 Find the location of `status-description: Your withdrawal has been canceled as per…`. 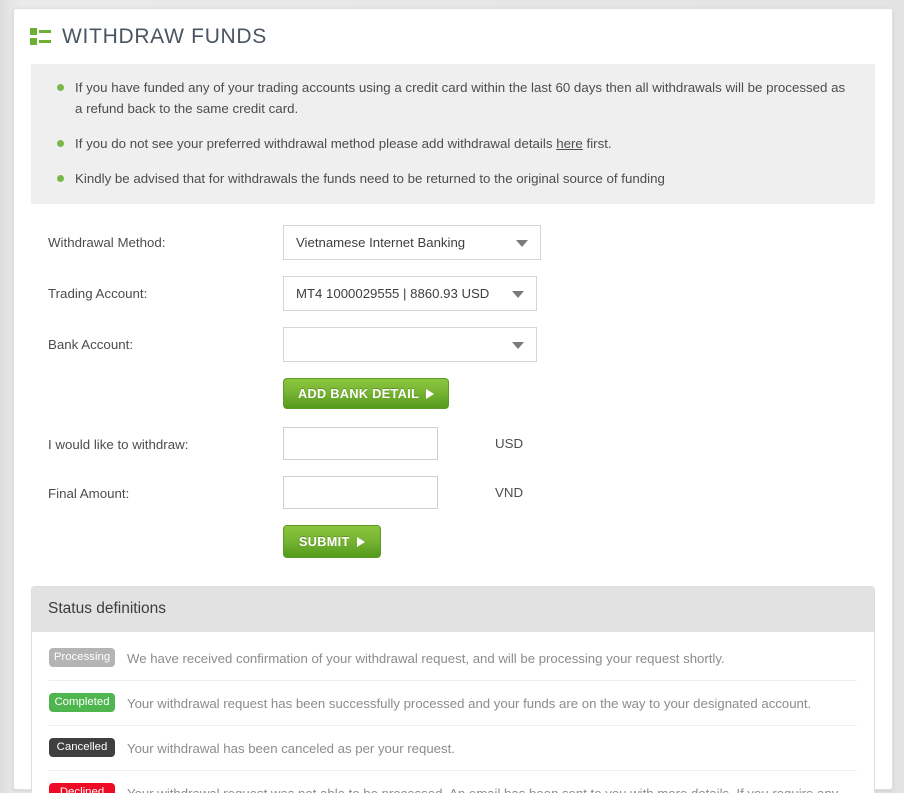

status-description: Your withdrawal has been canceled as per… is located at coordinates (291, 749).